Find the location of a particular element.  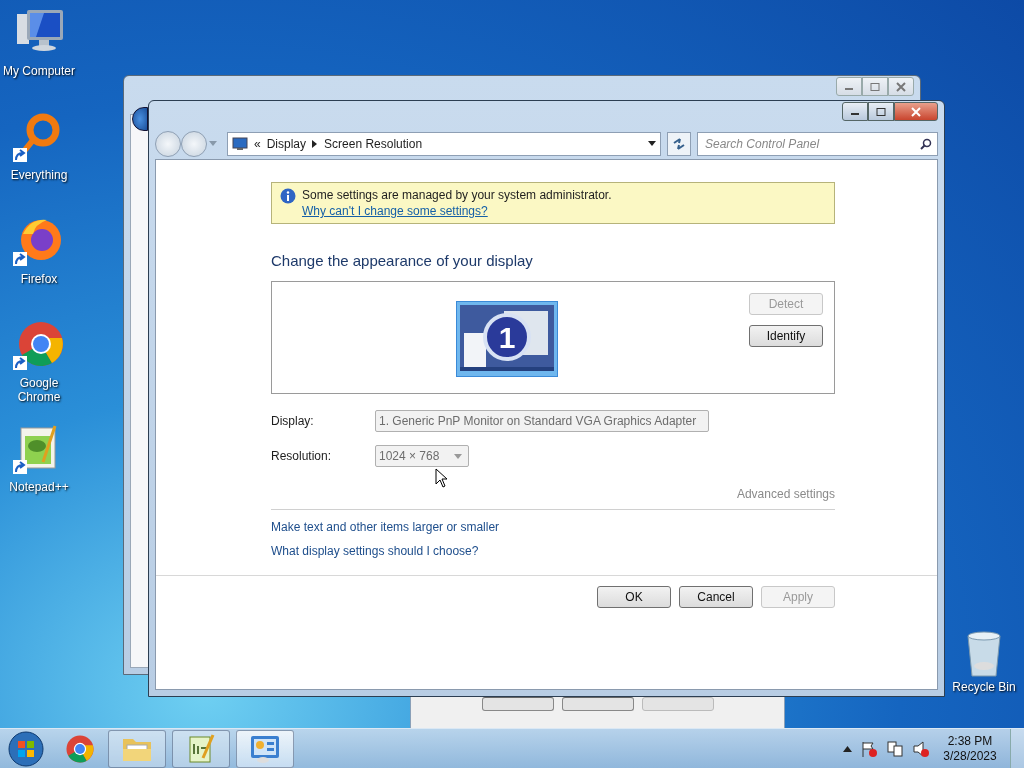

notepad-icon is located at coordinates (201, 748).